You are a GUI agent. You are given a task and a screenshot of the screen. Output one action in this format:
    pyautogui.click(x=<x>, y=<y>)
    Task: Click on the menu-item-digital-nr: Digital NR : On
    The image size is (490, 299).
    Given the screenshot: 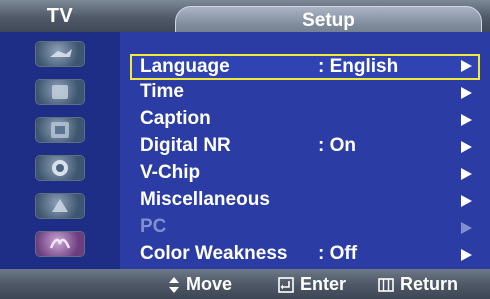 What is the action you would take?
    pyautogui.click(x=305, y=148)
    